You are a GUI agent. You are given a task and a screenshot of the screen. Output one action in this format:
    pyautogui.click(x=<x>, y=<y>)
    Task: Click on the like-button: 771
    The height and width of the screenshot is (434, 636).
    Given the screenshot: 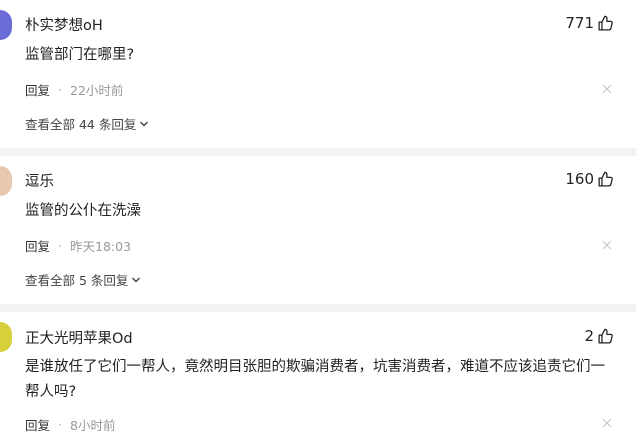 What is the action you would take?
    pyautogui.click(x=589, y=23)
    